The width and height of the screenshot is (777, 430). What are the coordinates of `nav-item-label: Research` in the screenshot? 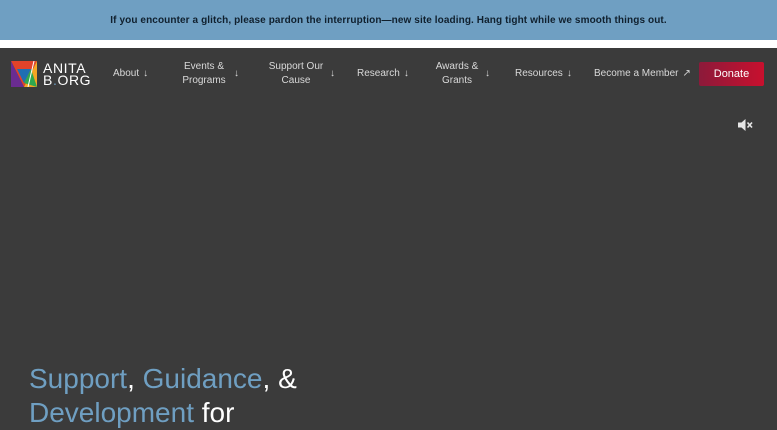 It's located at (378, 73).